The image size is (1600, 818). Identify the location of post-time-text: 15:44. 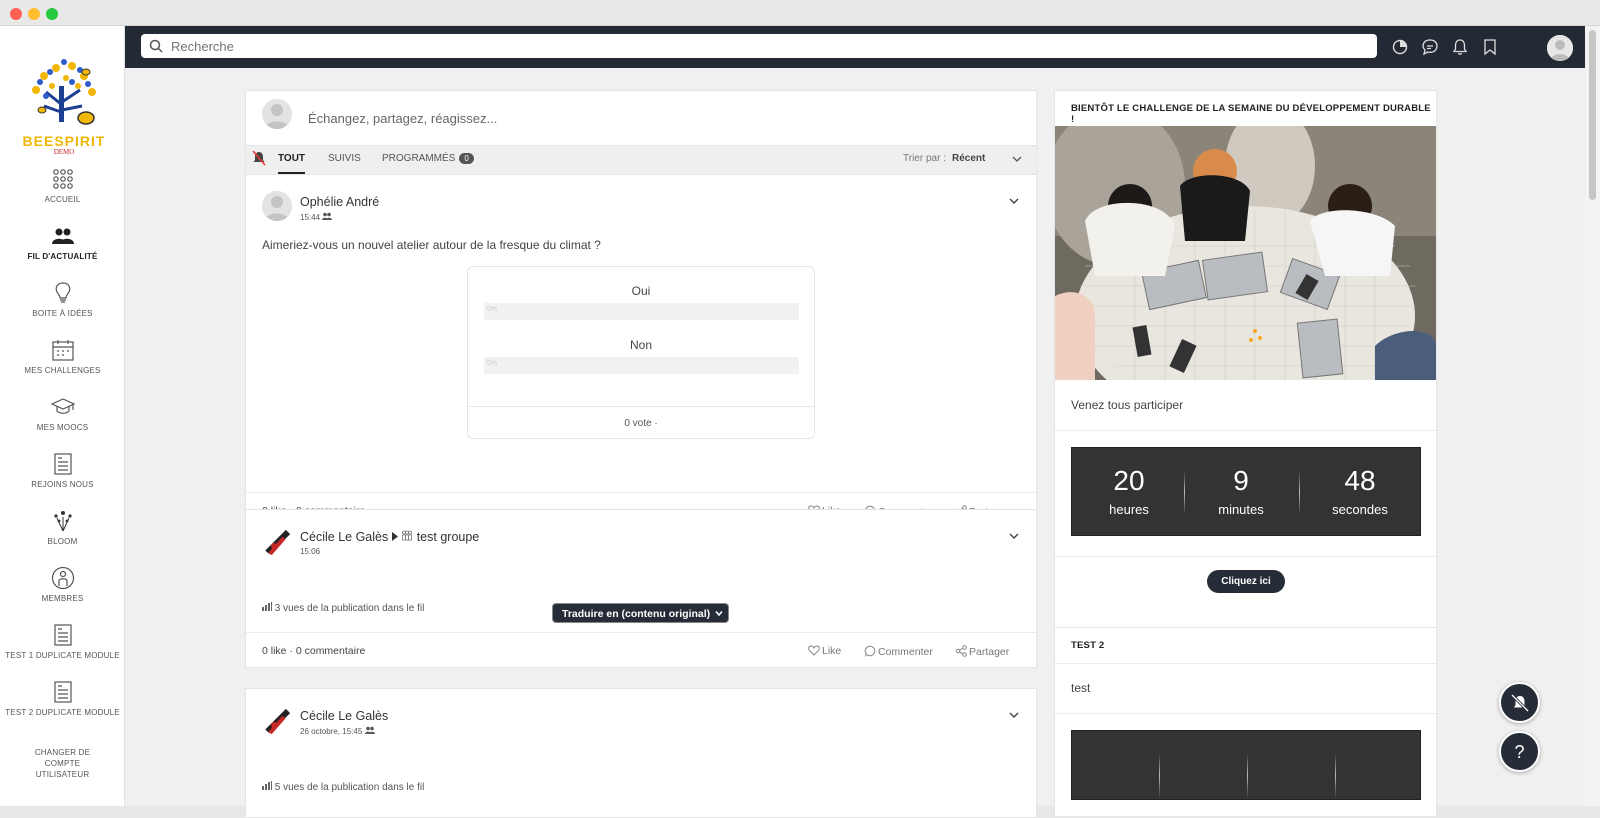
(310, 217).